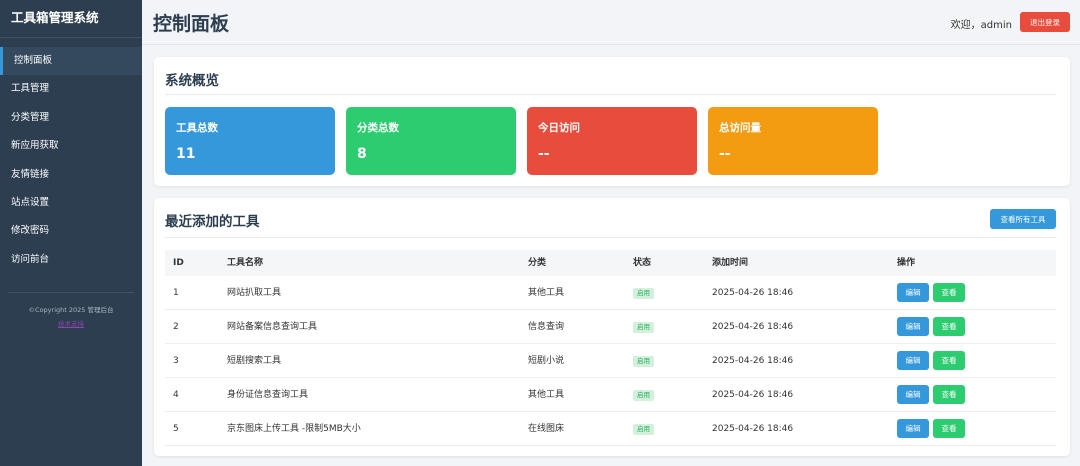  What do you see at coordinates (192, 81) in the screenshot?
I see `overview-title: 系统概览` at bounding box center [192, 81].